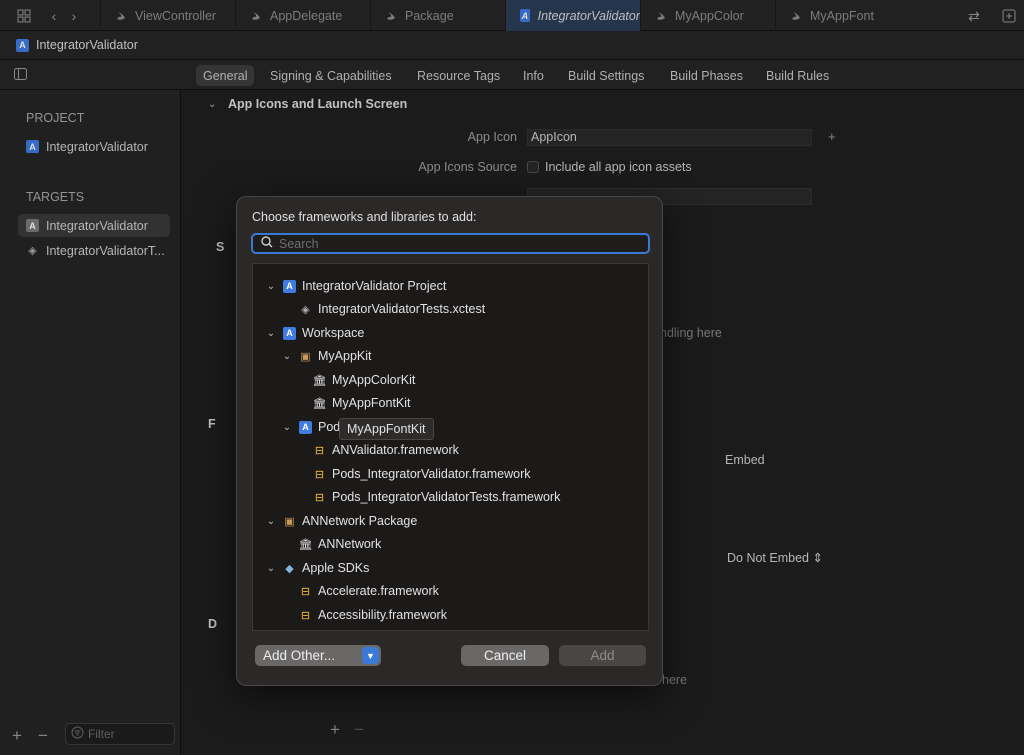 Image resolution: width=1024 pixels, height=755 pixels. Describe the element at coordinates (314, 427) in the screenshot. I see `tree-item: ⌄ A Pods` at that location.